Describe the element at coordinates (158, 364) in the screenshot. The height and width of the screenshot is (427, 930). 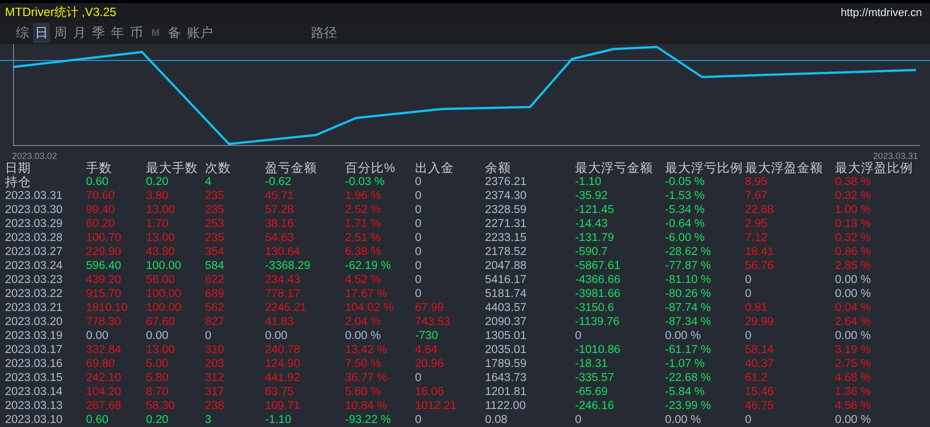
I see `table-cell-text: 5.00` at that location.